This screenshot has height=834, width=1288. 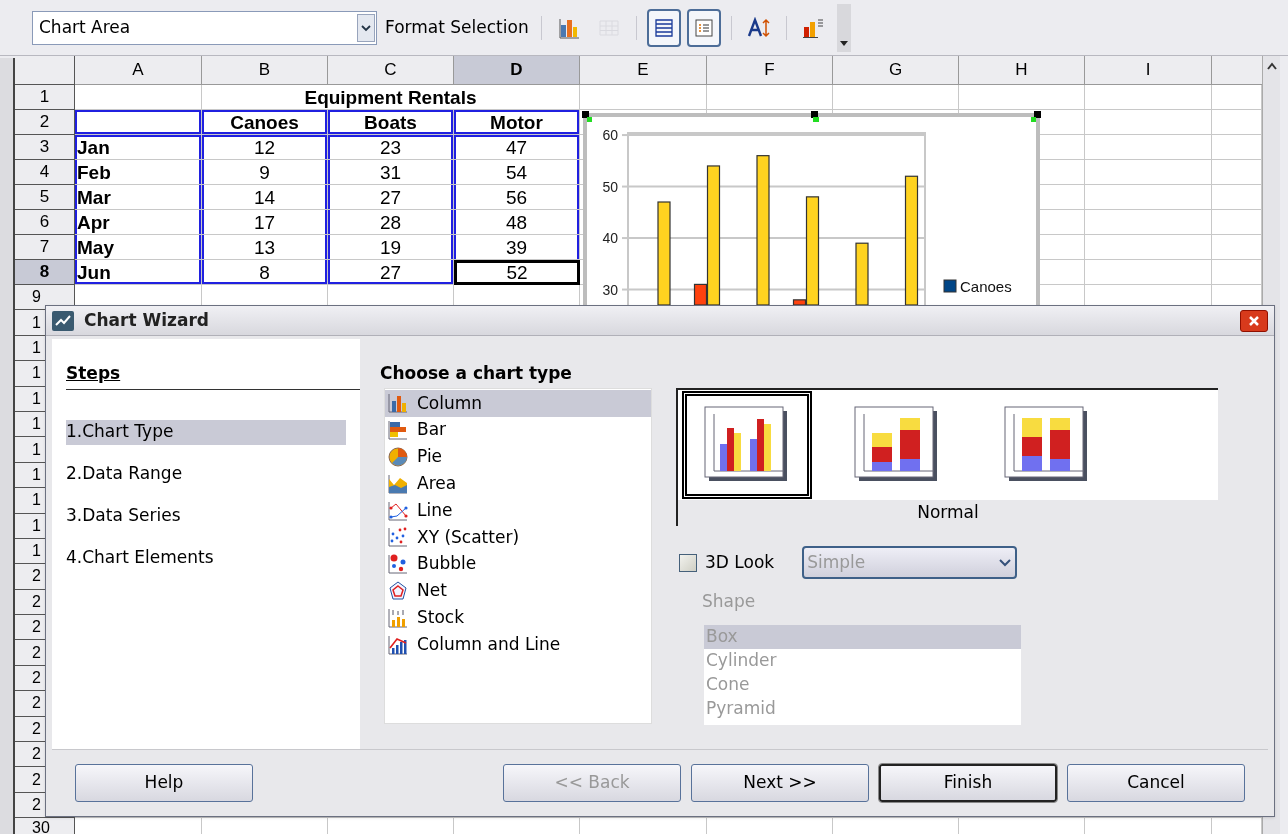 What do you see at coordinates (138, 197) in the screenshot?
I see `row-label: Mar` at bounding box center [138, 197].